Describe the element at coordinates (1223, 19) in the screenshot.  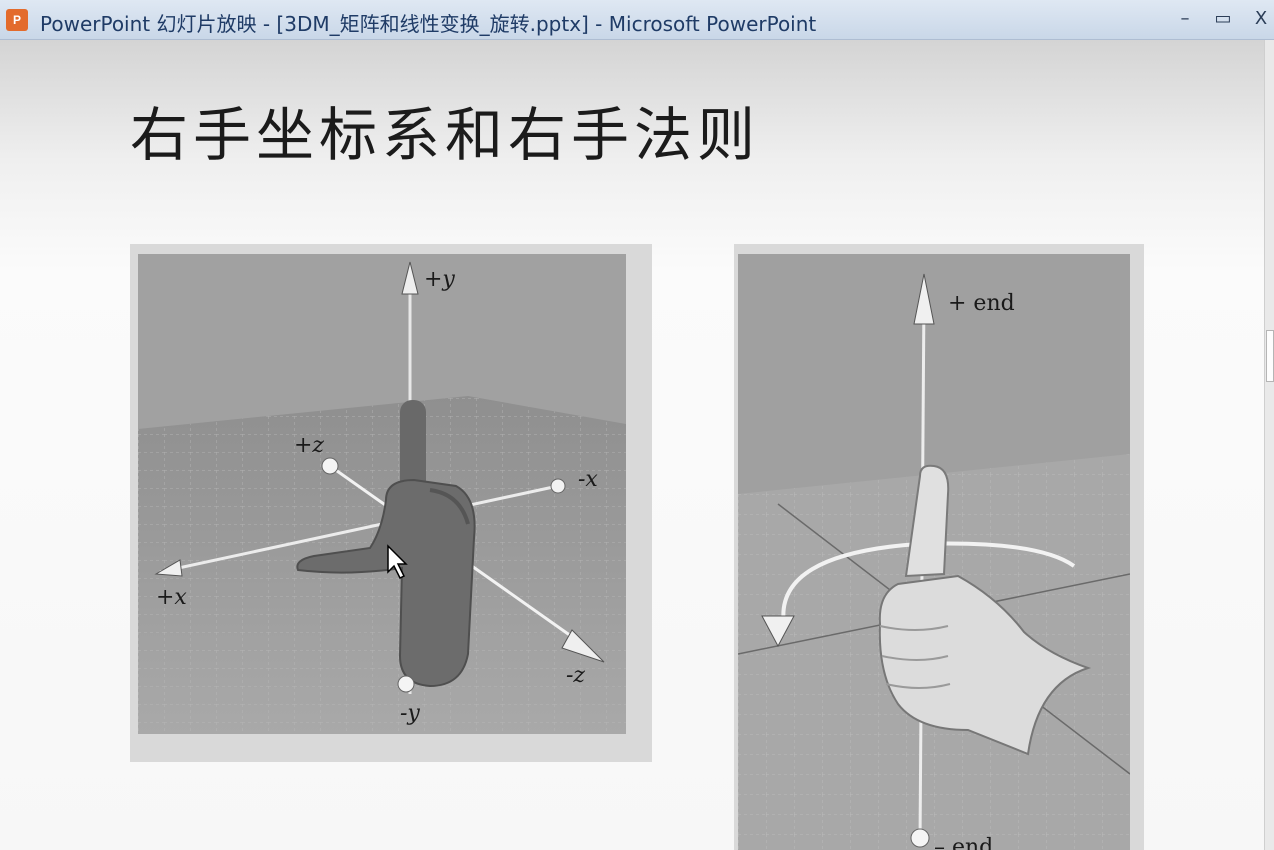
I see `maximize-button: ▭` at that location.